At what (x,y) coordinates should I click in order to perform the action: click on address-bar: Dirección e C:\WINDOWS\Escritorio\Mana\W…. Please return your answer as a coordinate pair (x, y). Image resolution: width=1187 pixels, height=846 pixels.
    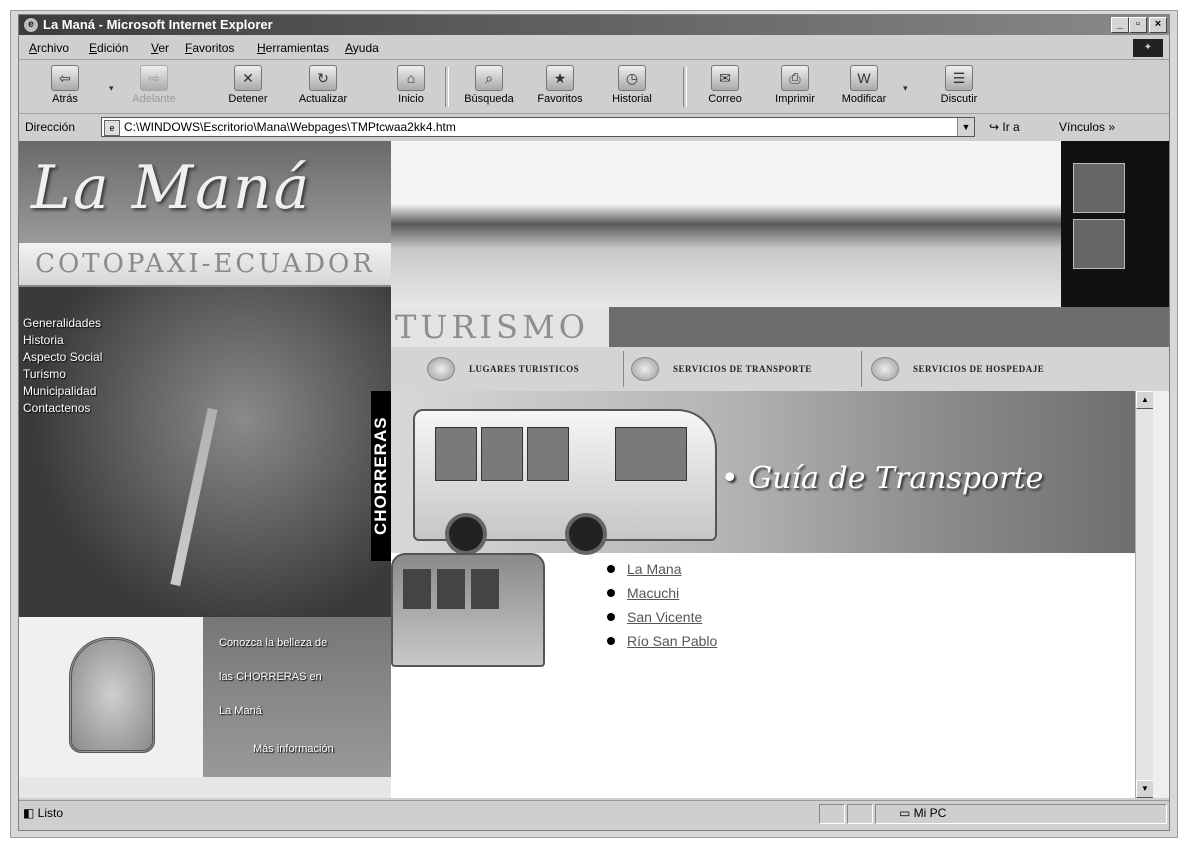
    Looking at the image, I should click on (594, 127).